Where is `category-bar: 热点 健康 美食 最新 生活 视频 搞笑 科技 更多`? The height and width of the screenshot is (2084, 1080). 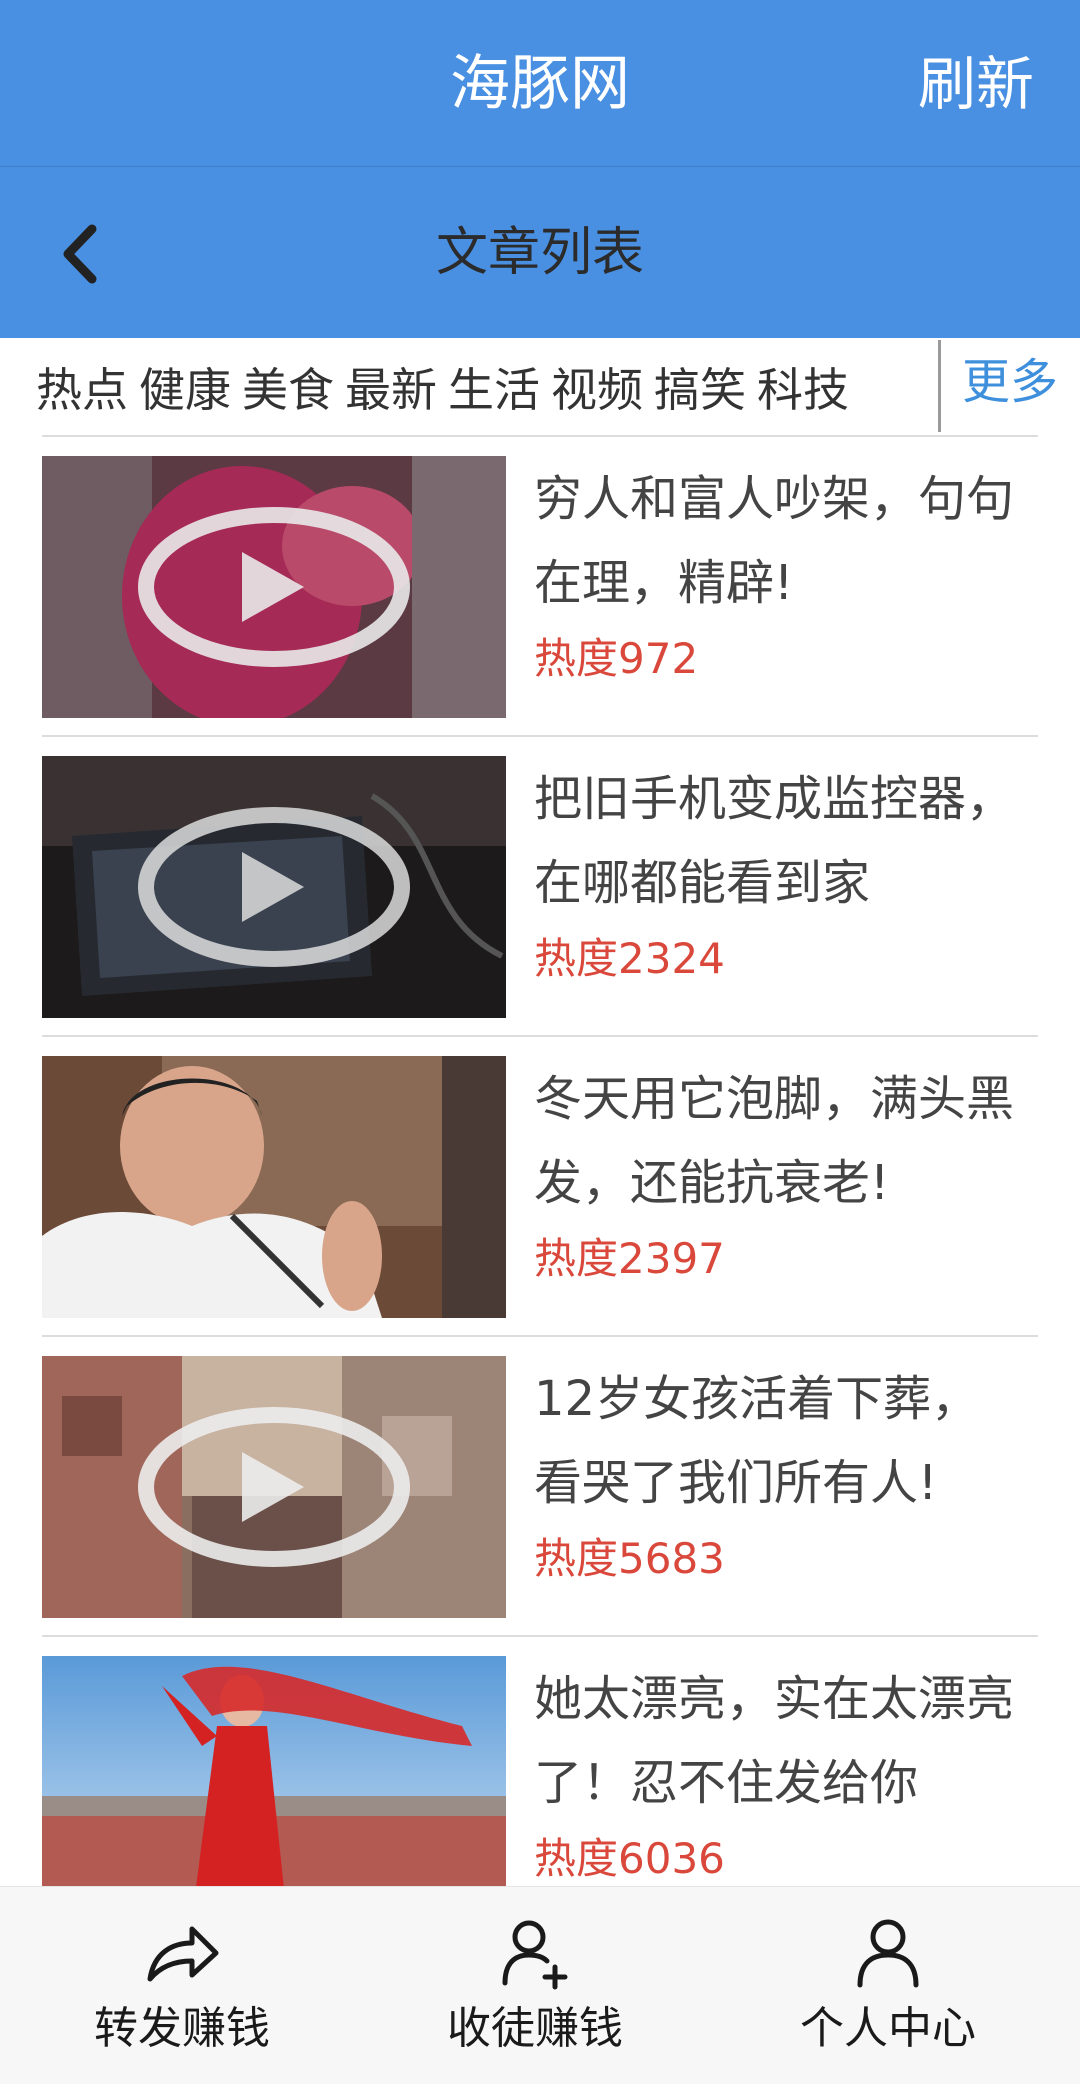 category-bar: 热点 健康 美食 最新 生活 视频 搞笑 科技 更多 is located at coordinates (540, 387).